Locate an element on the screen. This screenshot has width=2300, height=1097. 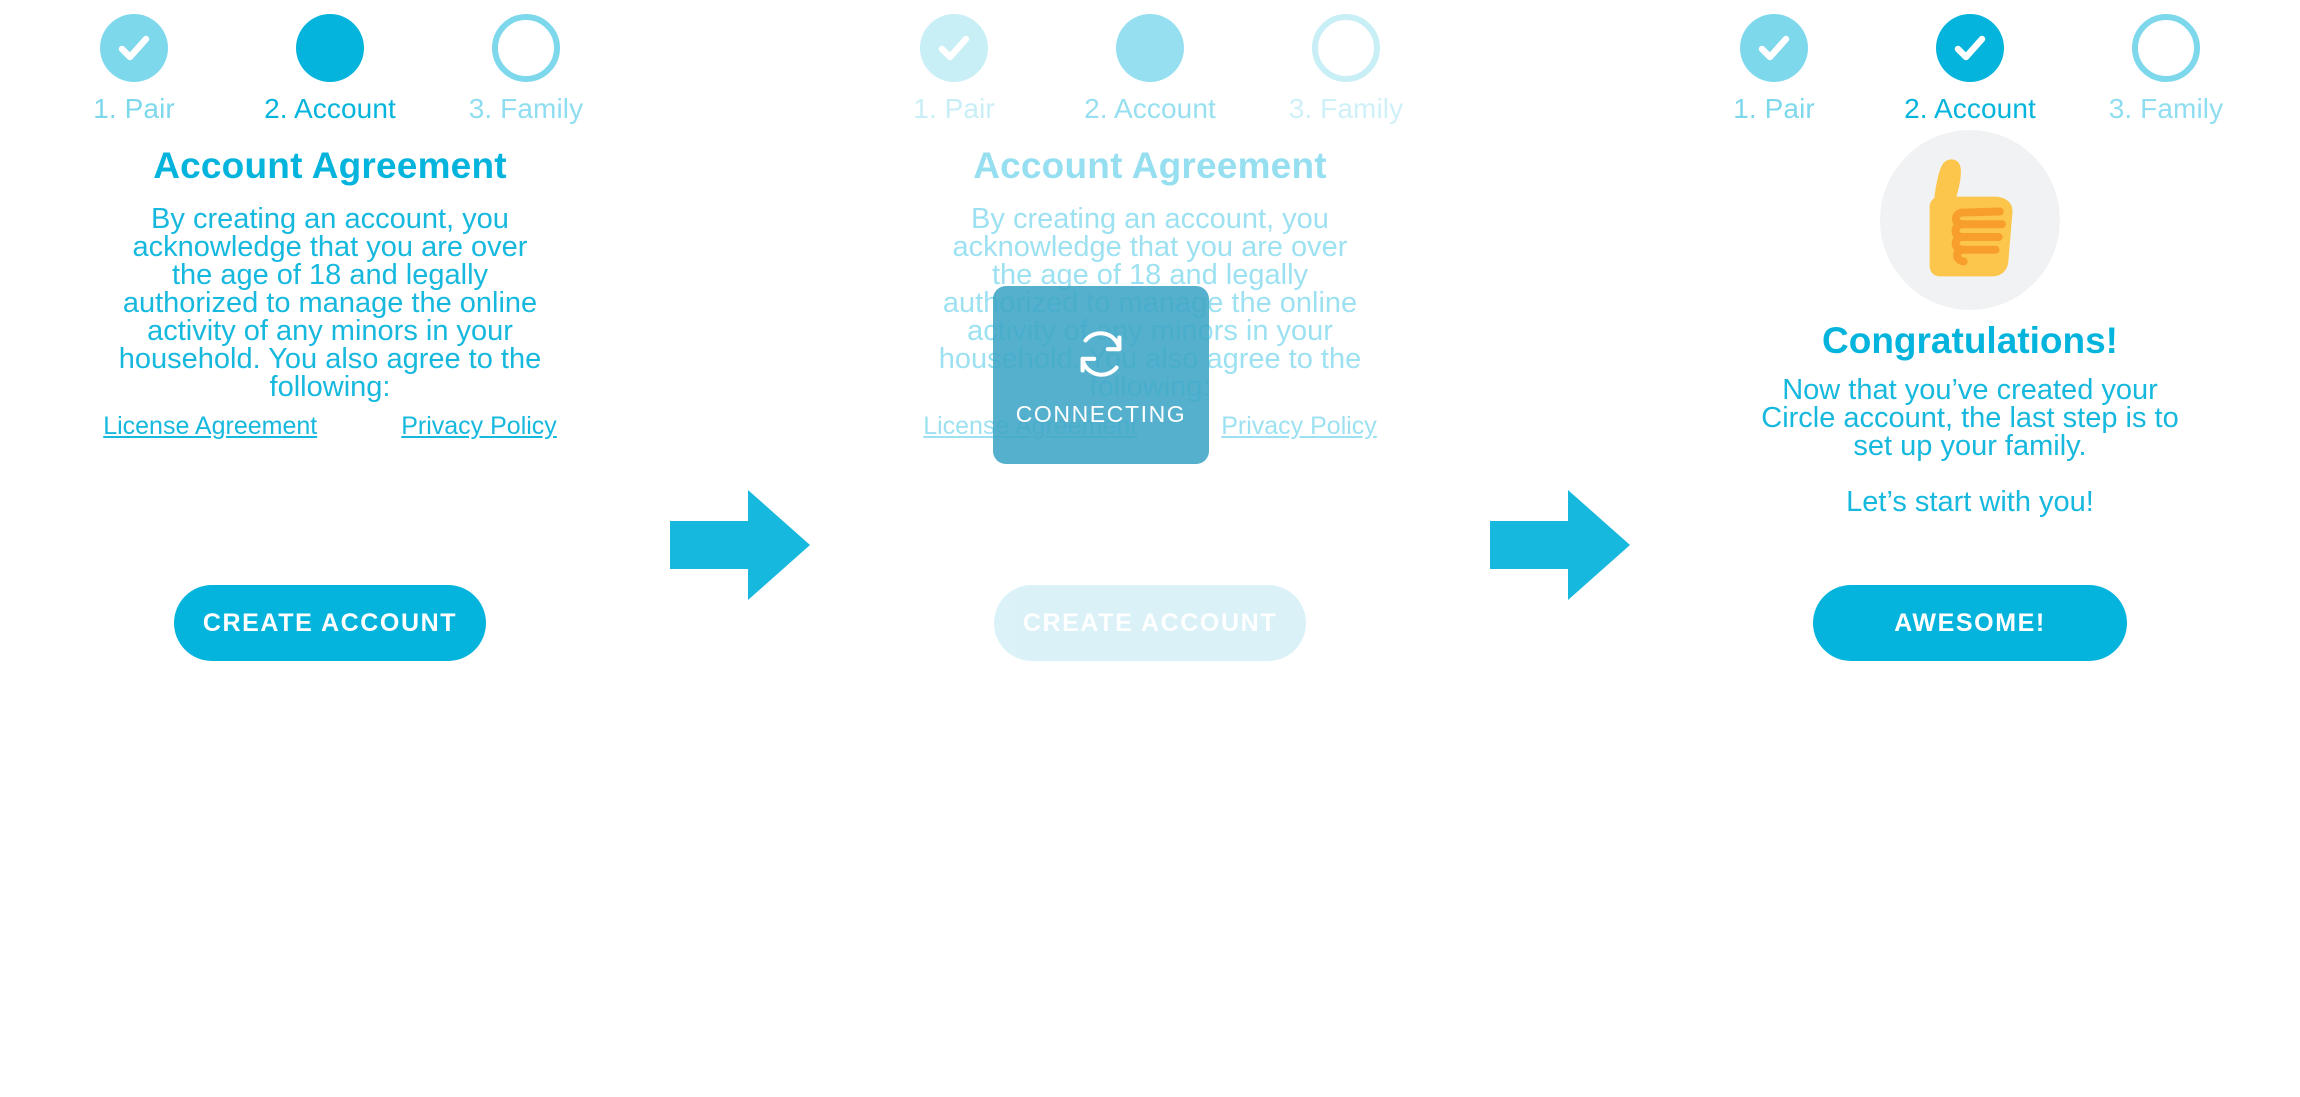
congrats-line: set up your family. is located at coordinates (1970, 446).